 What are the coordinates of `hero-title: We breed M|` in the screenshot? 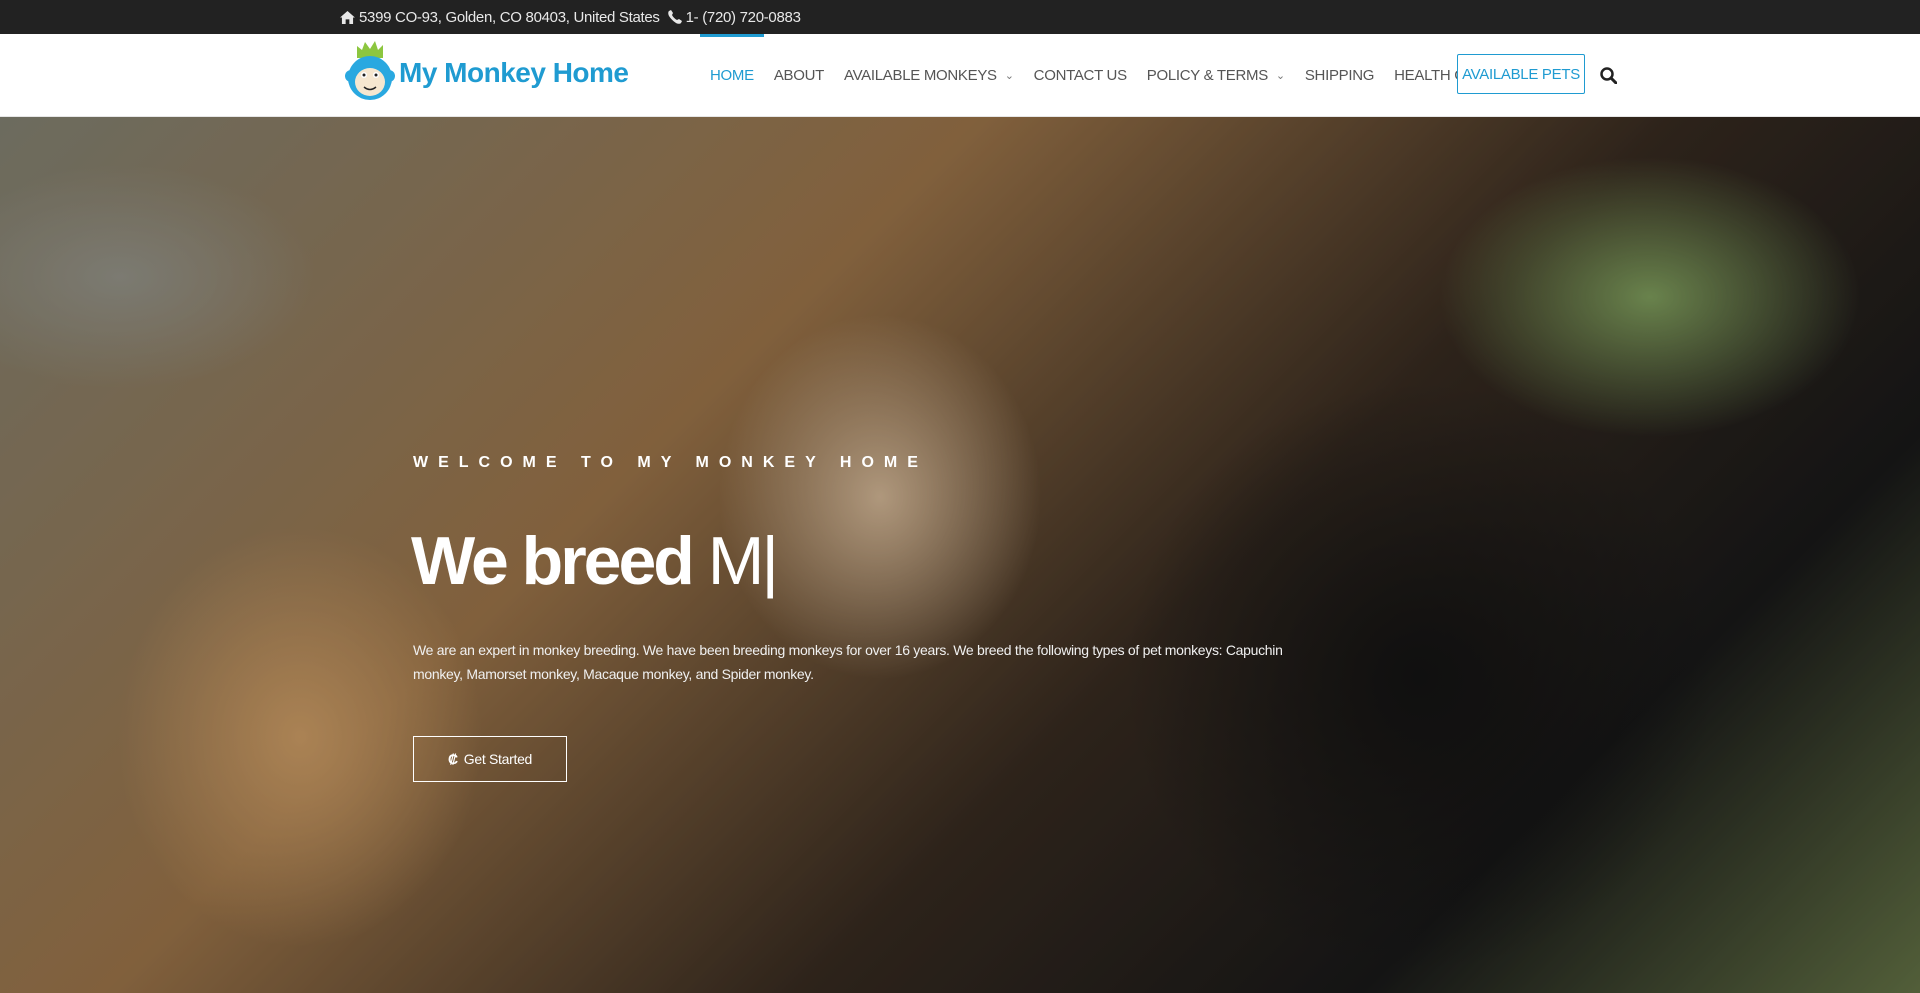 It's located at (595, 561).